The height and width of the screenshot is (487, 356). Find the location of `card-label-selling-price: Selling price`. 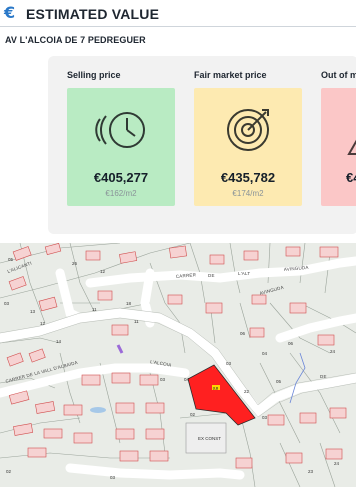

card-label-selling-price: Selling price is located at coordinates (94, 75).